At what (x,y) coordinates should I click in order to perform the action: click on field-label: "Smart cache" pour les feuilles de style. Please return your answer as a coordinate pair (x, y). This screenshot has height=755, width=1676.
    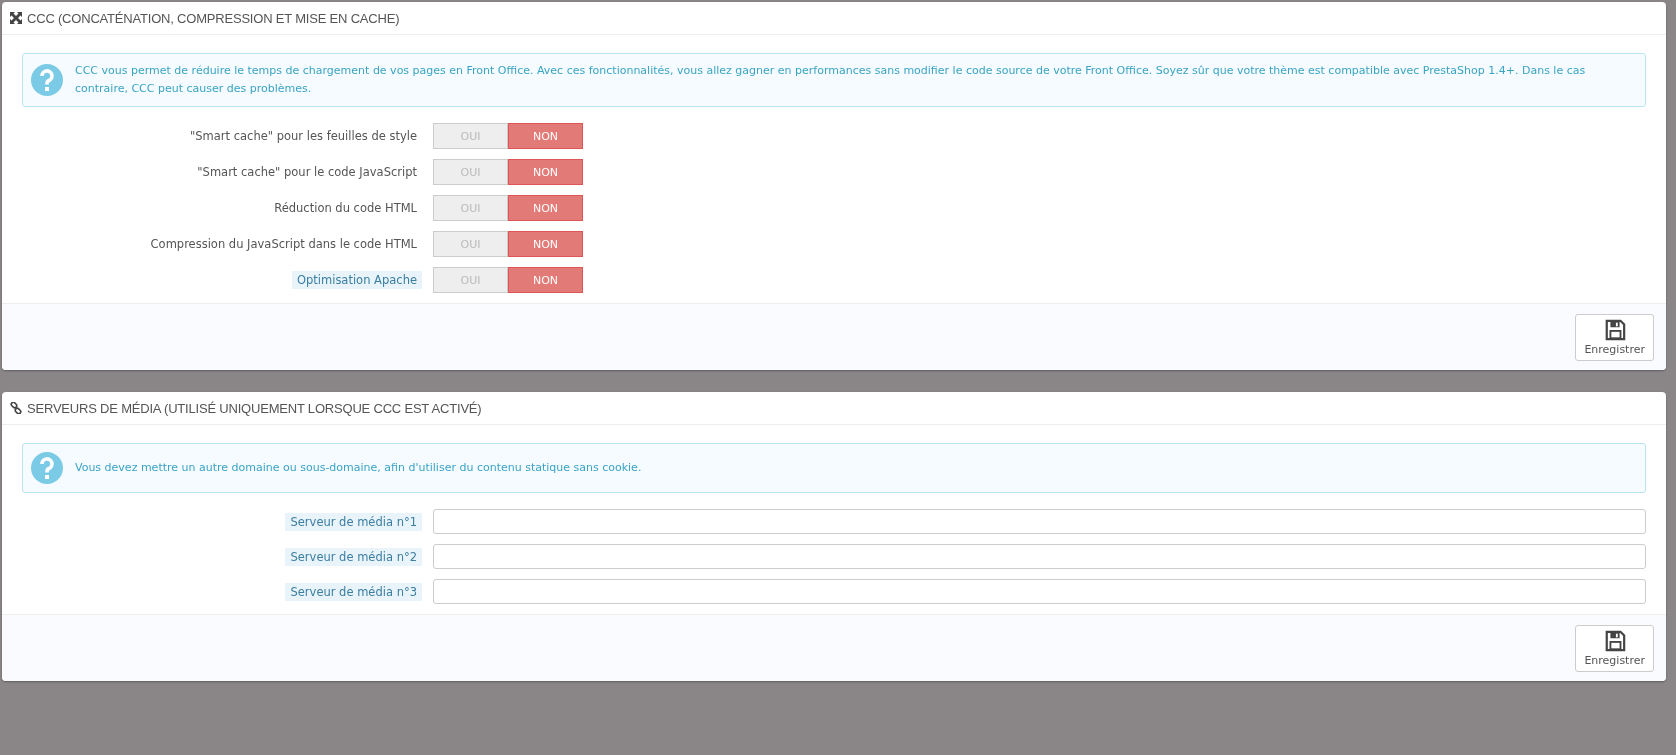
    Looking at the image, I should click on (303, 136).